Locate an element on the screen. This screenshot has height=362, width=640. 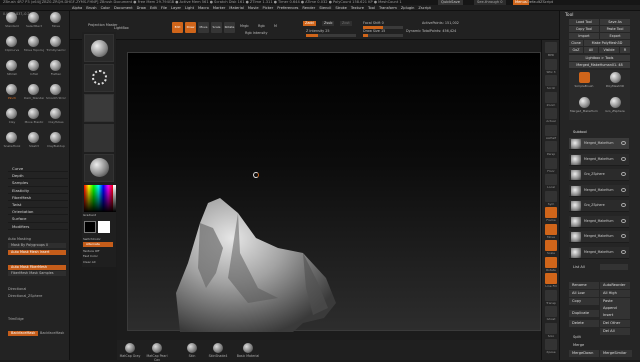
material-skinshade4: SkinShade4 is located at coordinates (218, 350).